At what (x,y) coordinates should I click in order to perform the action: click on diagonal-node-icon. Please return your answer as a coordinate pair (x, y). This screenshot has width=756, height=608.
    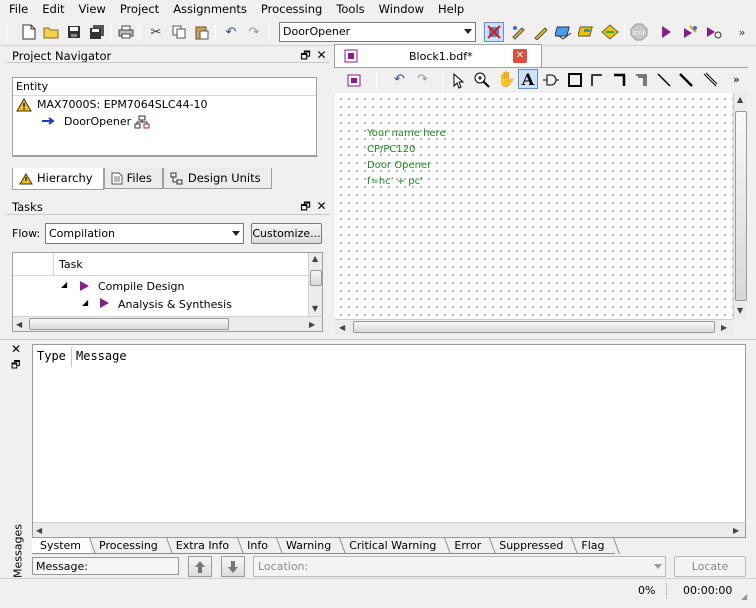
    Looking at the image, I should click on (664, 80).